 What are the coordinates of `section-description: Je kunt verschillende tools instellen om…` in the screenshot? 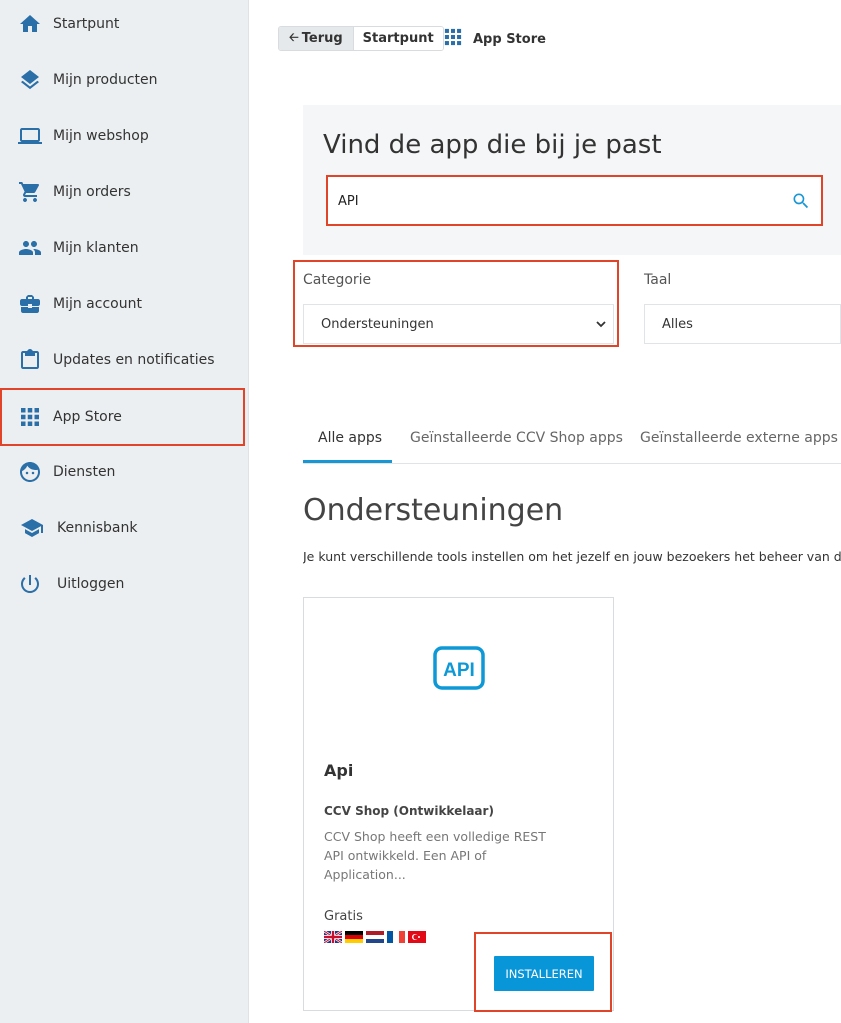 It's located at (572, 556).